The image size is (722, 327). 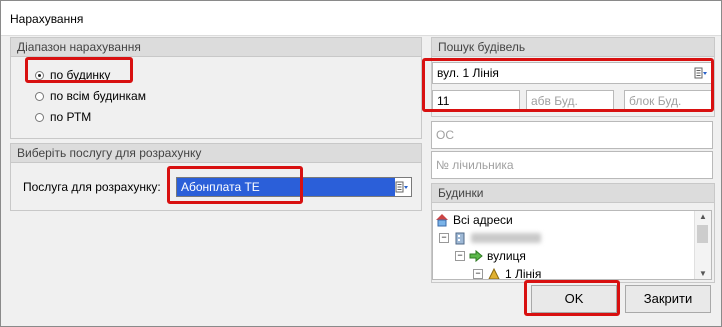 I want to click on meter-placeholder: № лічильника, so click(x=475, y=165).